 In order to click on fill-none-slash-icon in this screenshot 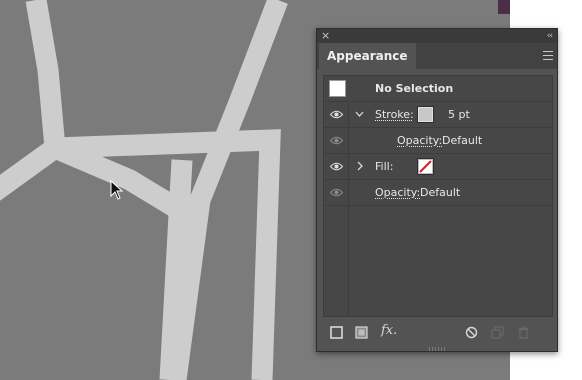, I will do `click(425, 166)`.